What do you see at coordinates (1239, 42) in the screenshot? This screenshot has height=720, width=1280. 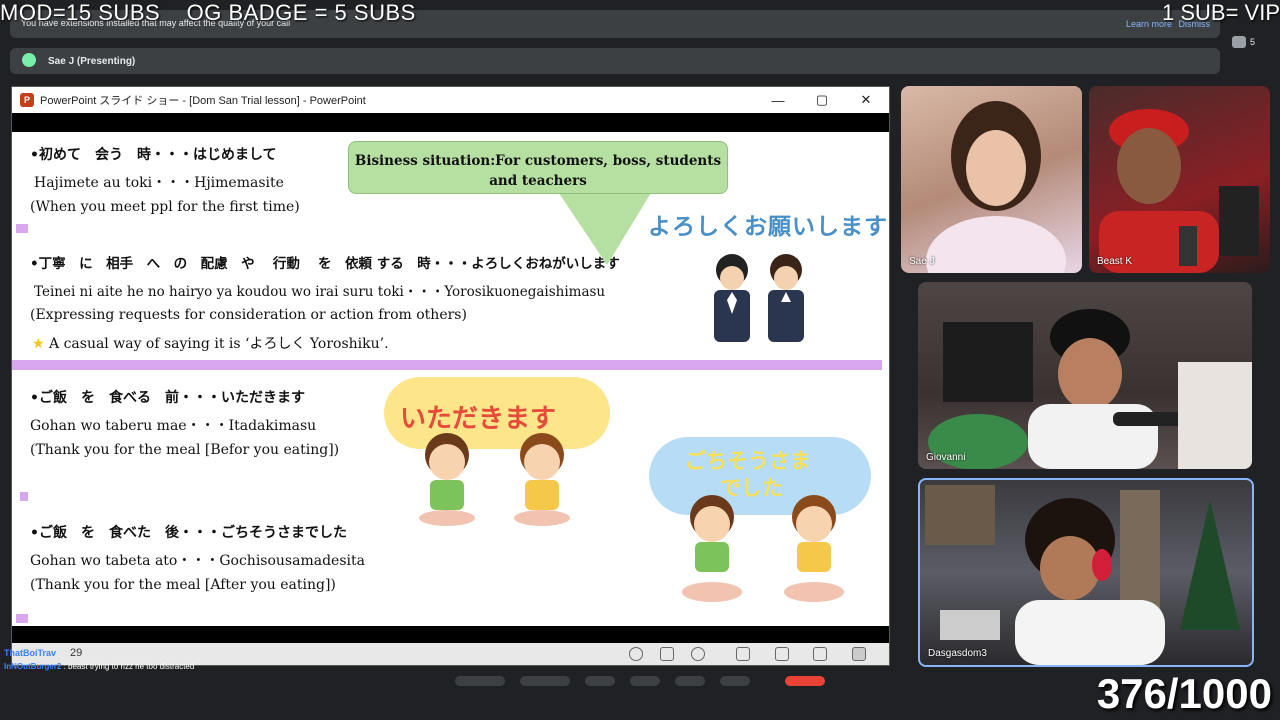 I see `people-icon` at bounding box center [1239, 42].